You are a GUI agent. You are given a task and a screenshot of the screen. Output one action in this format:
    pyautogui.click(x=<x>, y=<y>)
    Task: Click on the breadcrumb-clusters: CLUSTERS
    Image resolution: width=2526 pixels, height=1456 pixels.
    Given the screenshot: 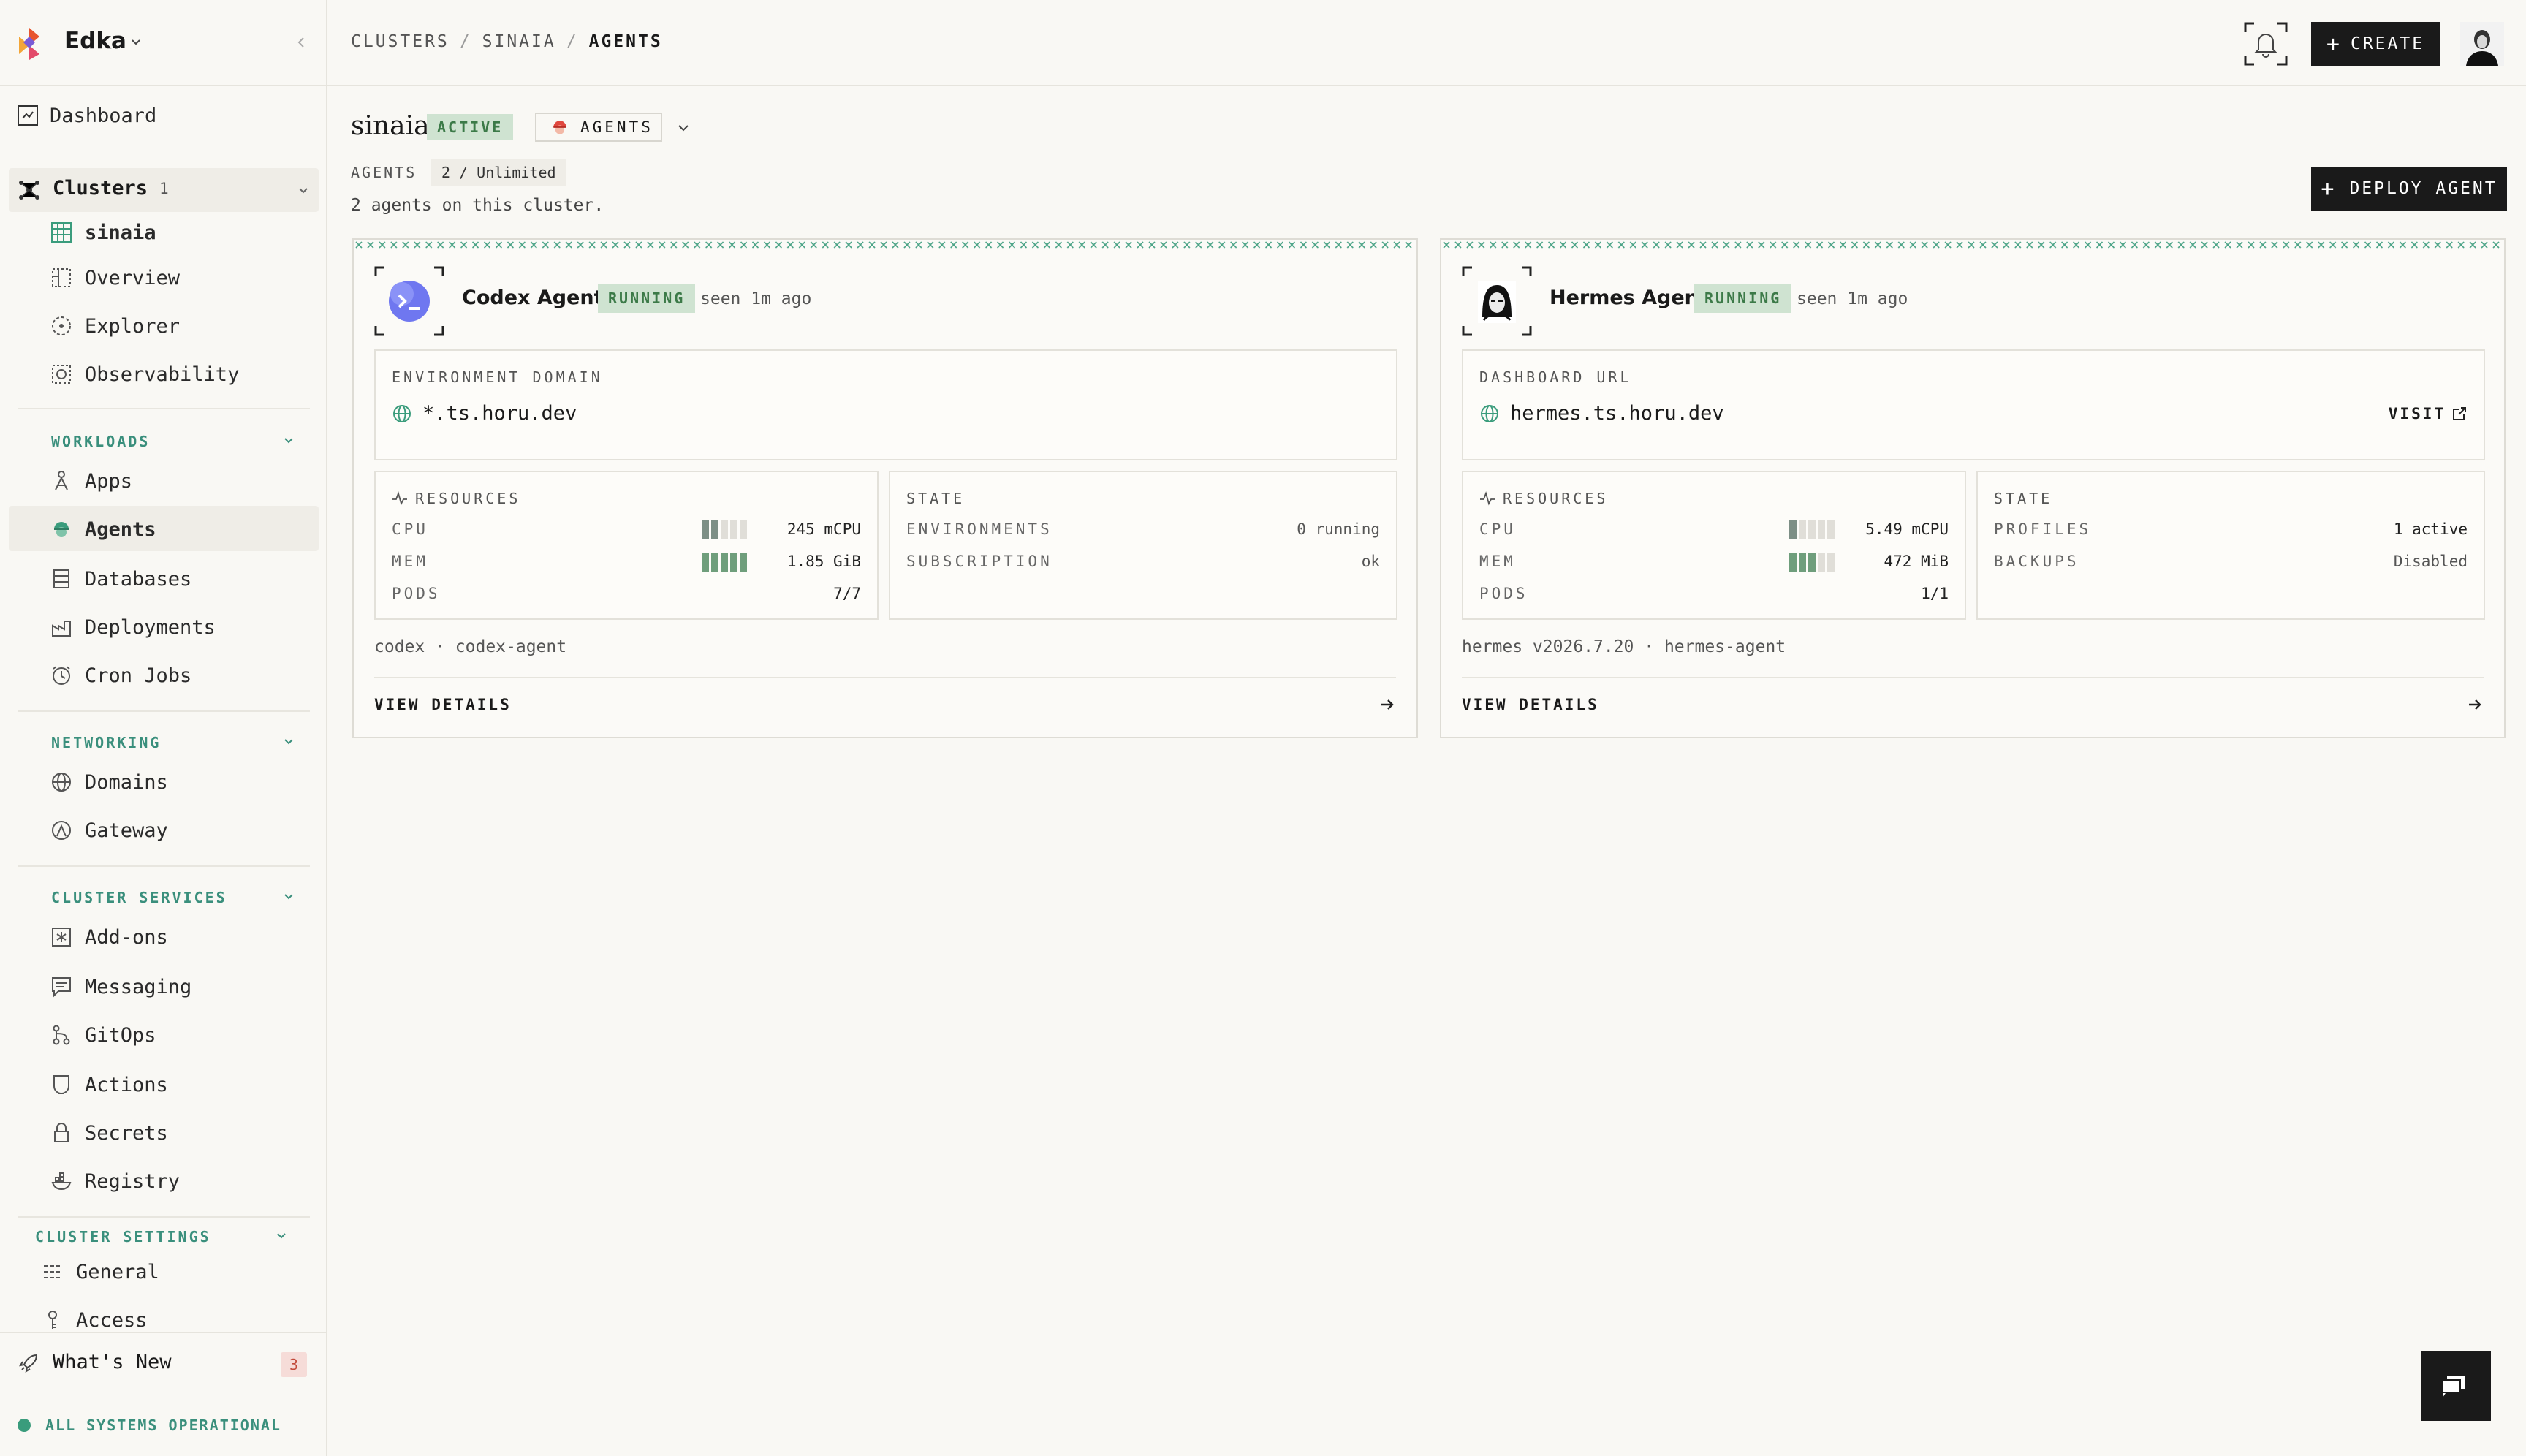 What is the action you would take?
    pyautogui.click(x=400, y=41)
    